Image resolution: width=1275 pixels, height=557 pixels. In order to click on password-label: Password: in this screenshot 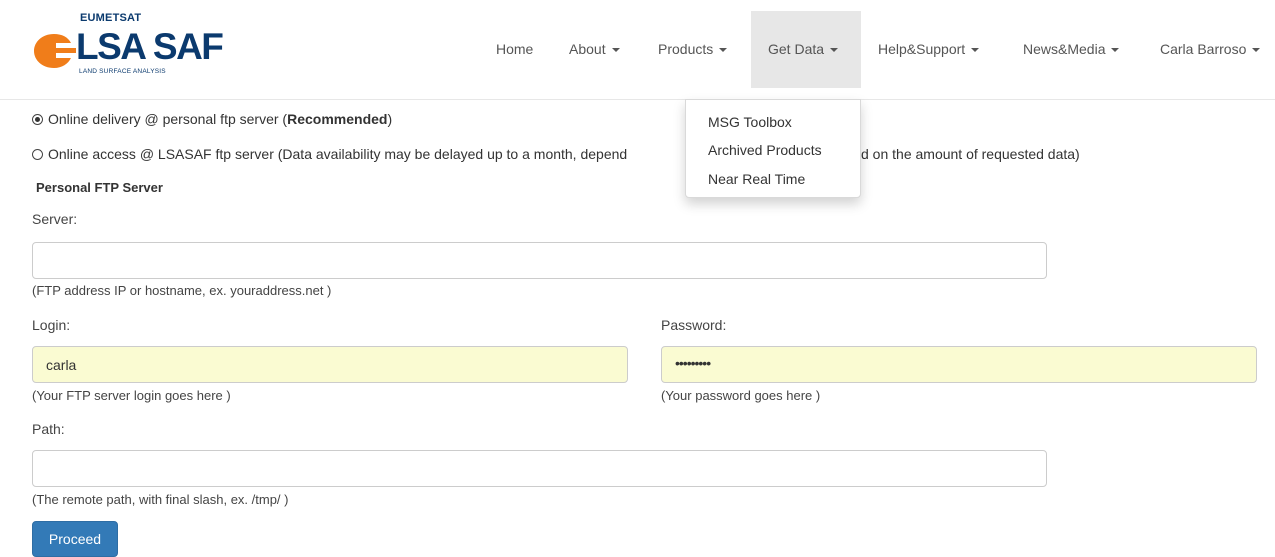, I will do `click(694, 325)`.